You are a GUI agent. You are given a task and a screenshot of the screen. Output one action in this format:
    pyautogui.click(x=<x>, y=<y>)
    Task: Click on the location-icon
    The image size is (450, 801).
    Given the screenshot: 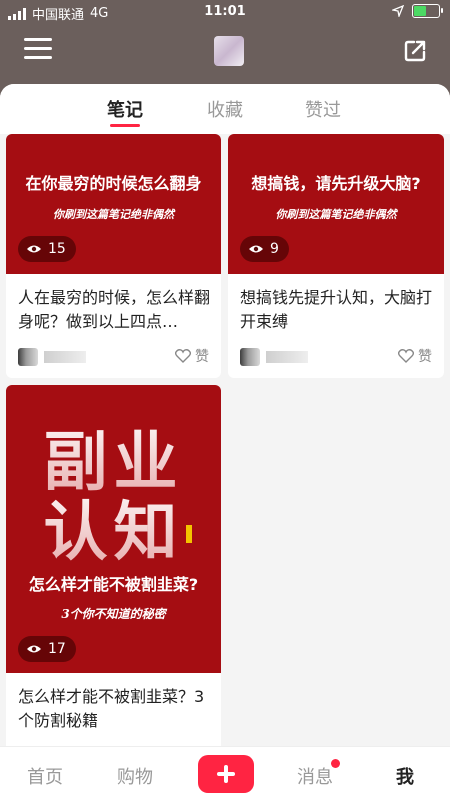 What is the action you would take?
    pyautogui.click(x=398, y=11)
    